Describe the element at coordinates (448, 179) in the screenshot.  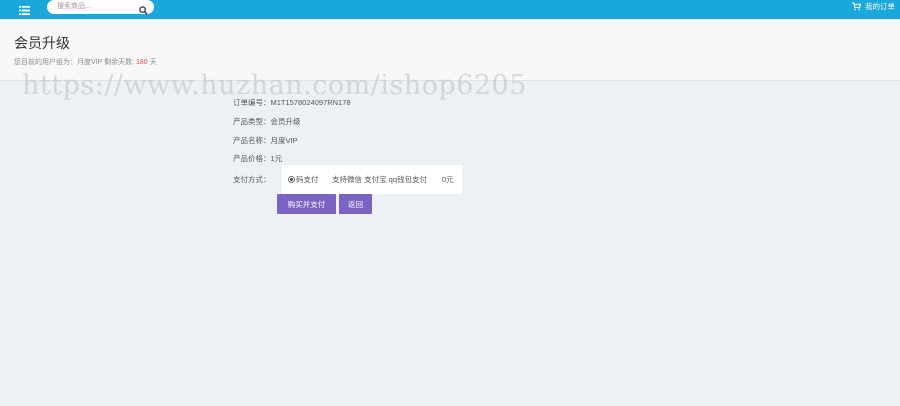
I see `payment-fee: 0元` at that location.